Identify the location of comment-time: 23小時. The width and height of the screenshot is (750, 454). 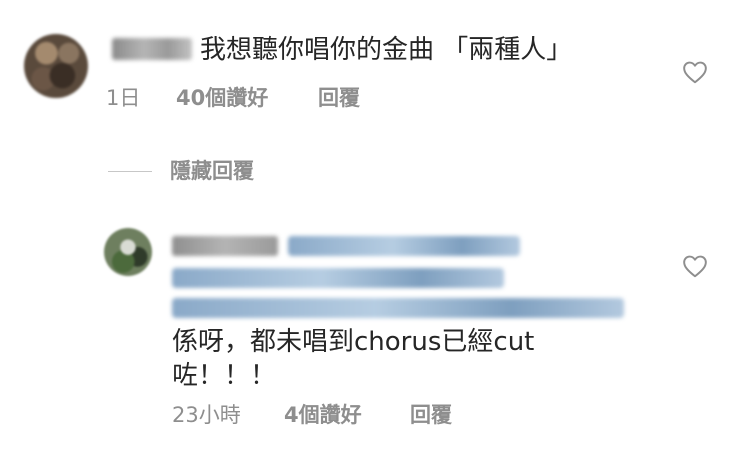
(206, 415).